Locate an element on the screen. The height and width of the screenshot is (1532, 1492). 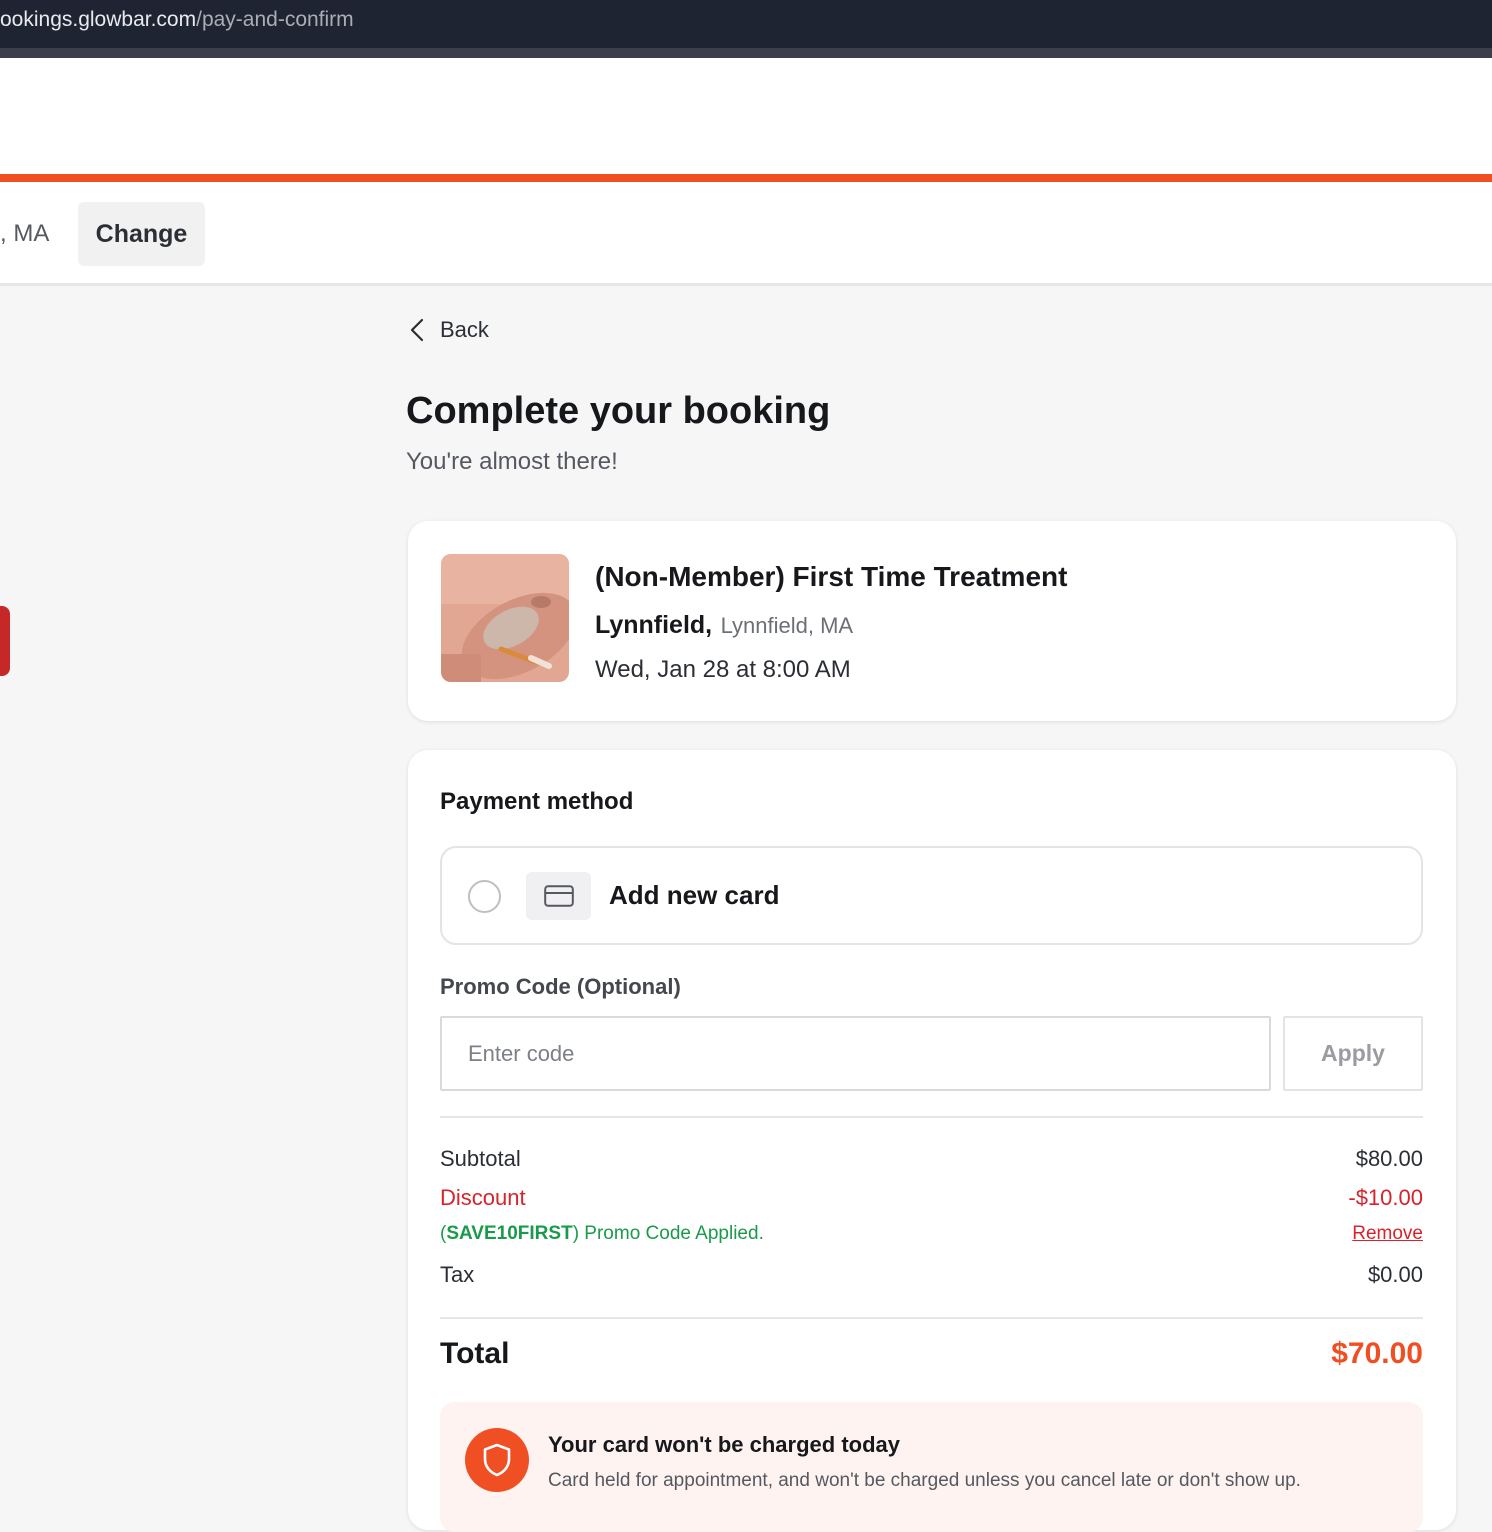
side-feedback-tab is located at coordinates (5, 641).